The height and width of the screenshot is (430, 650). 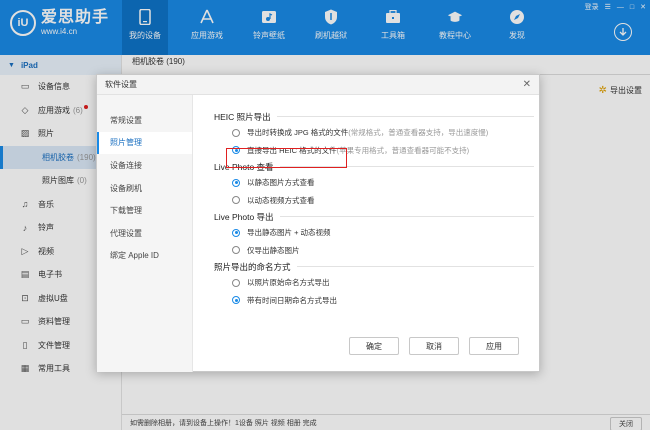 What do you see at coordinates (374, 251) in the screenshot?
I see `radio-export-static-only: 仅导出静态图片` at bounding box center [374, 251].